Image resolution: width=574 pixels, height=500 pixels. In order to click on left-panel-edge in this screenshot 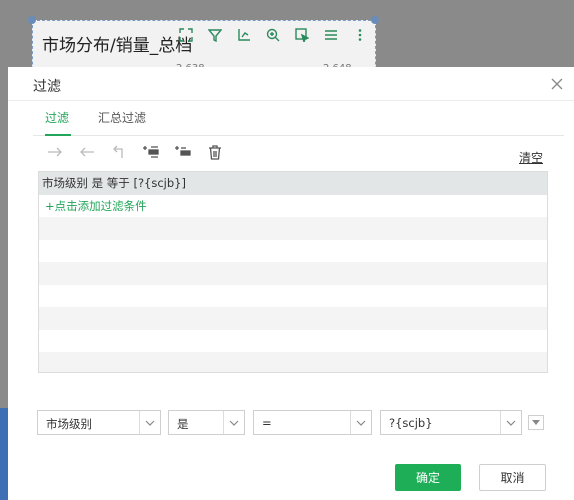, I will do `click(4, 454)`.